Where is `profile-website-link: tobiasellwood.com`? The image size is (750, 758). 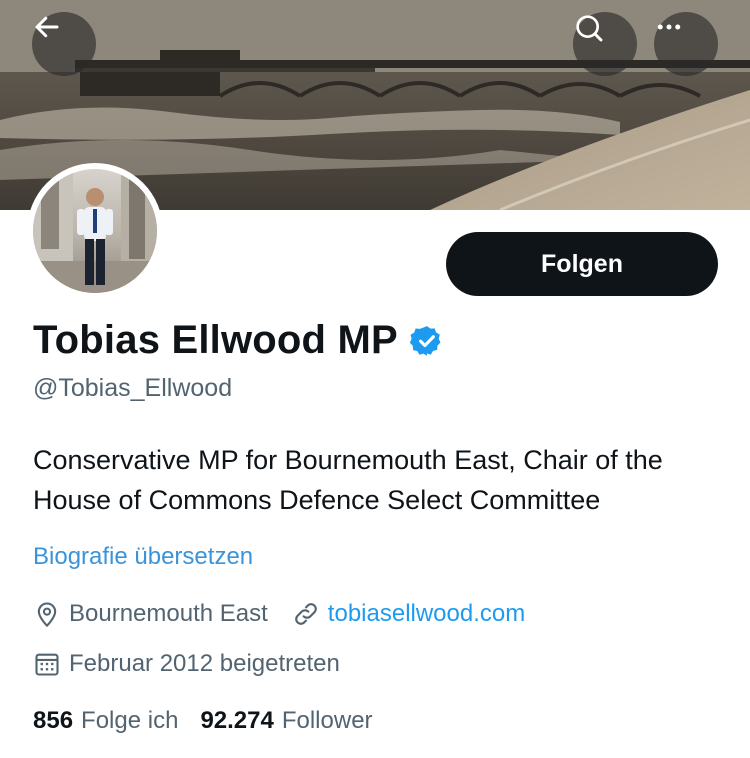 profile-website-link: tobiasellwood.com is located at coordinates (426, 614).